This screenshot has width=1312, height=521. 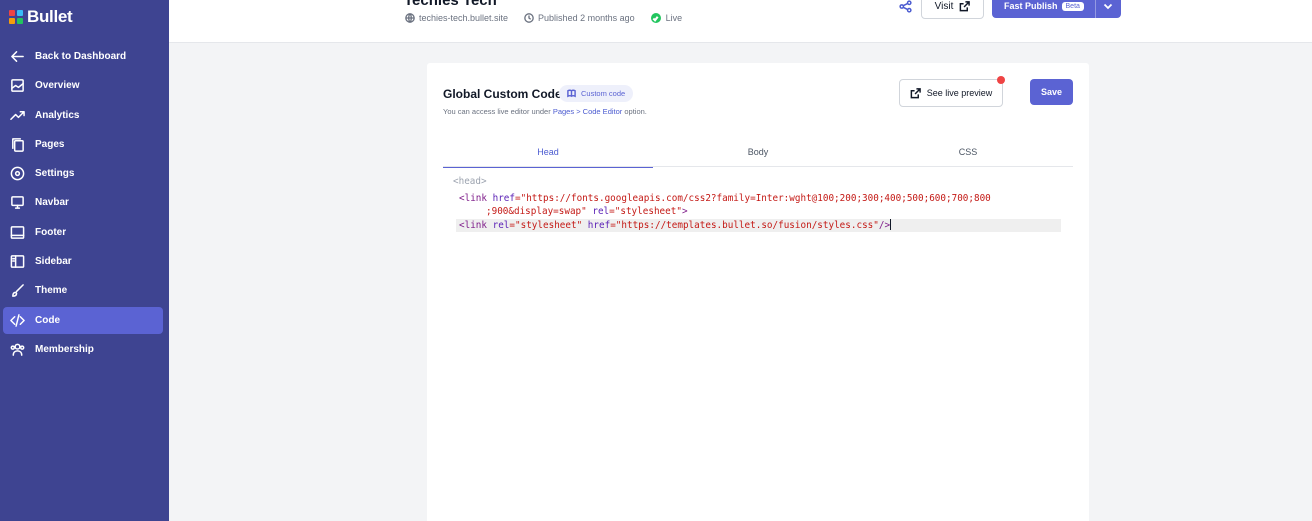 I want to click on settings-icon, so click(x=17, y=174).